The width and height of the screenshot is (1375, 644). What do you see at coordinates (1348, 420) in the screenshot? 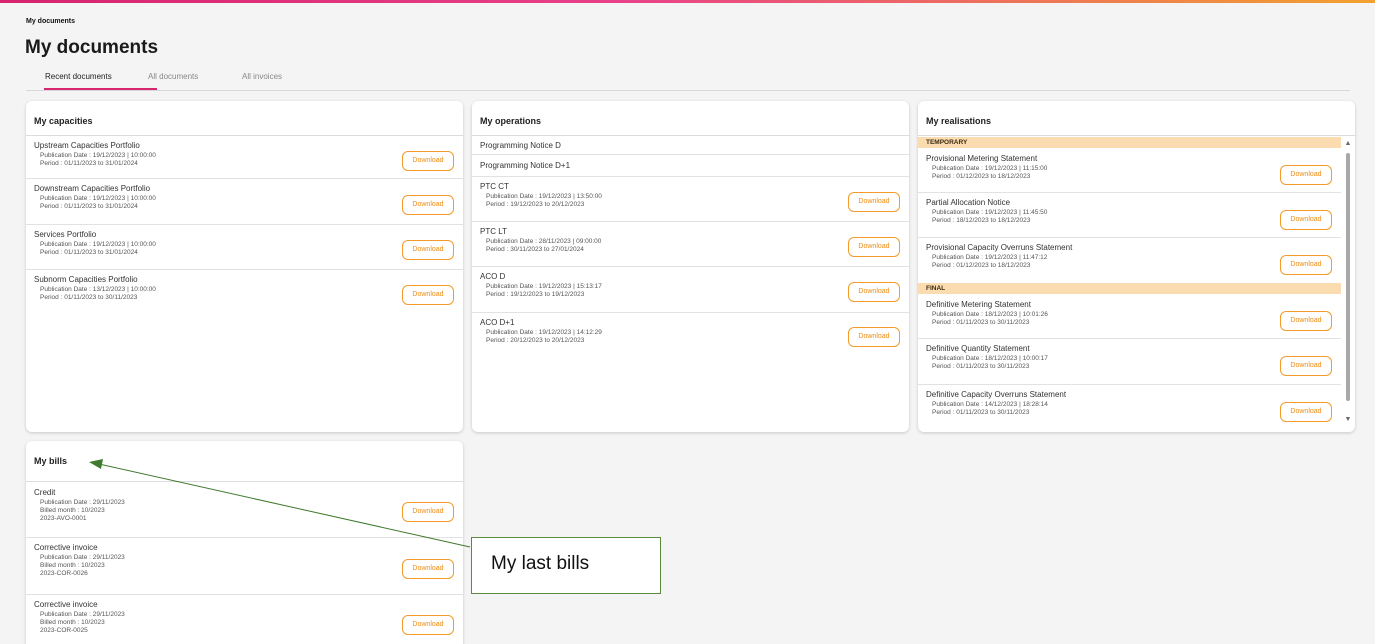
I see `scroll-down-icon: ▼` at bounding box center [1348, 420].